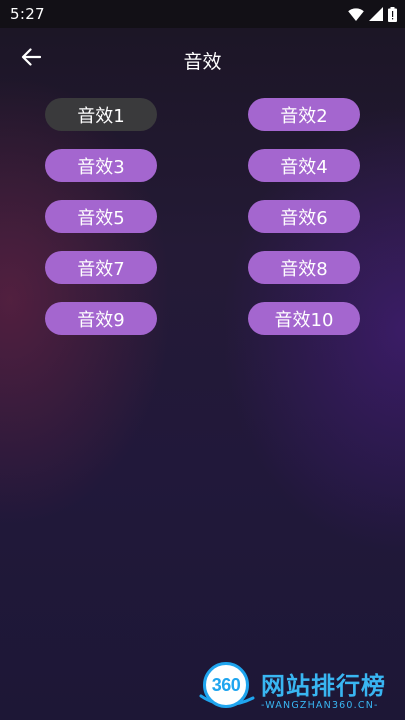 This screenshot has width=405, height=720. What do you see at coordinates (320, 705) in the screenshot?
I see `watermark-subtitle: -WANGZHAN360.CN-` at bounding box center [320, 705].